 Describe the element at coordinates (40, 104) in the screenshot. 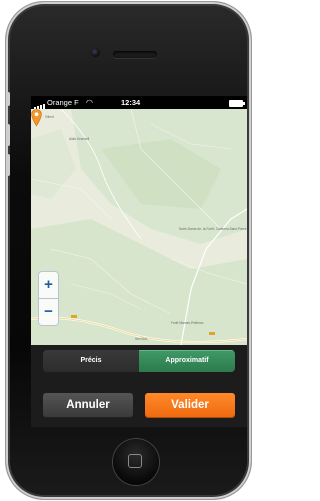

I see `signal-icon` at that location.